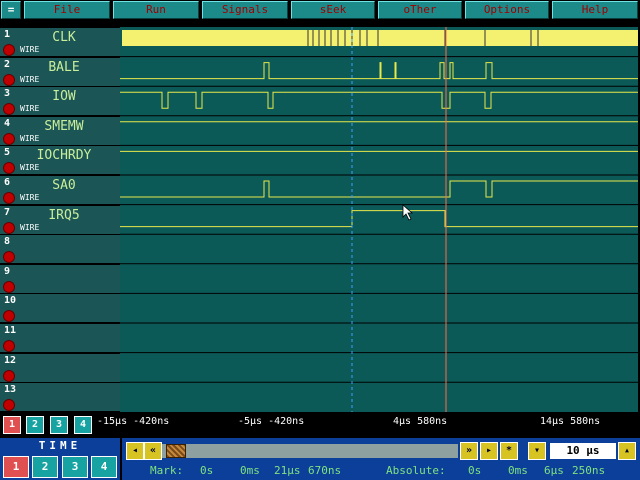  I want to click on menu-seek-label: sEek, so click(333, 9).